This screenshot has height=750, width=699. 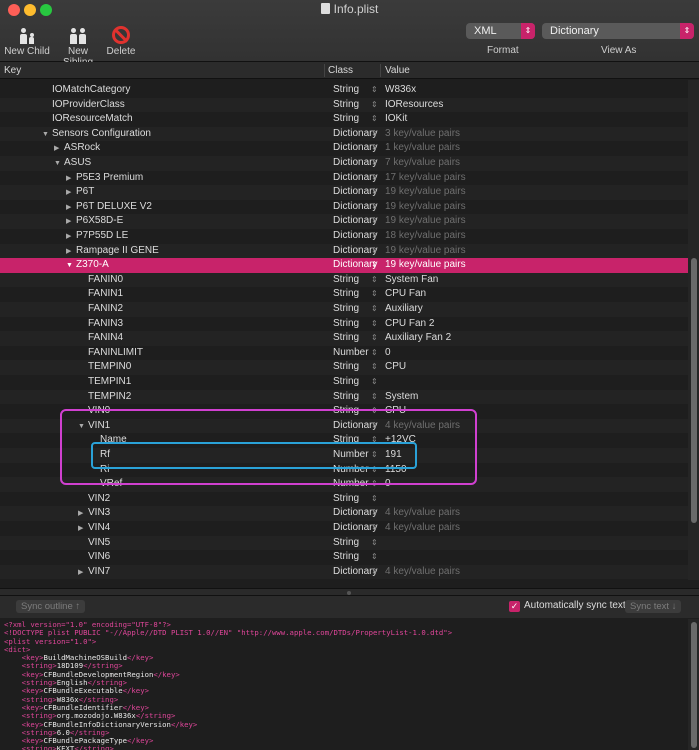 I want to click on column-key: Key, so click(x=12, y=70).